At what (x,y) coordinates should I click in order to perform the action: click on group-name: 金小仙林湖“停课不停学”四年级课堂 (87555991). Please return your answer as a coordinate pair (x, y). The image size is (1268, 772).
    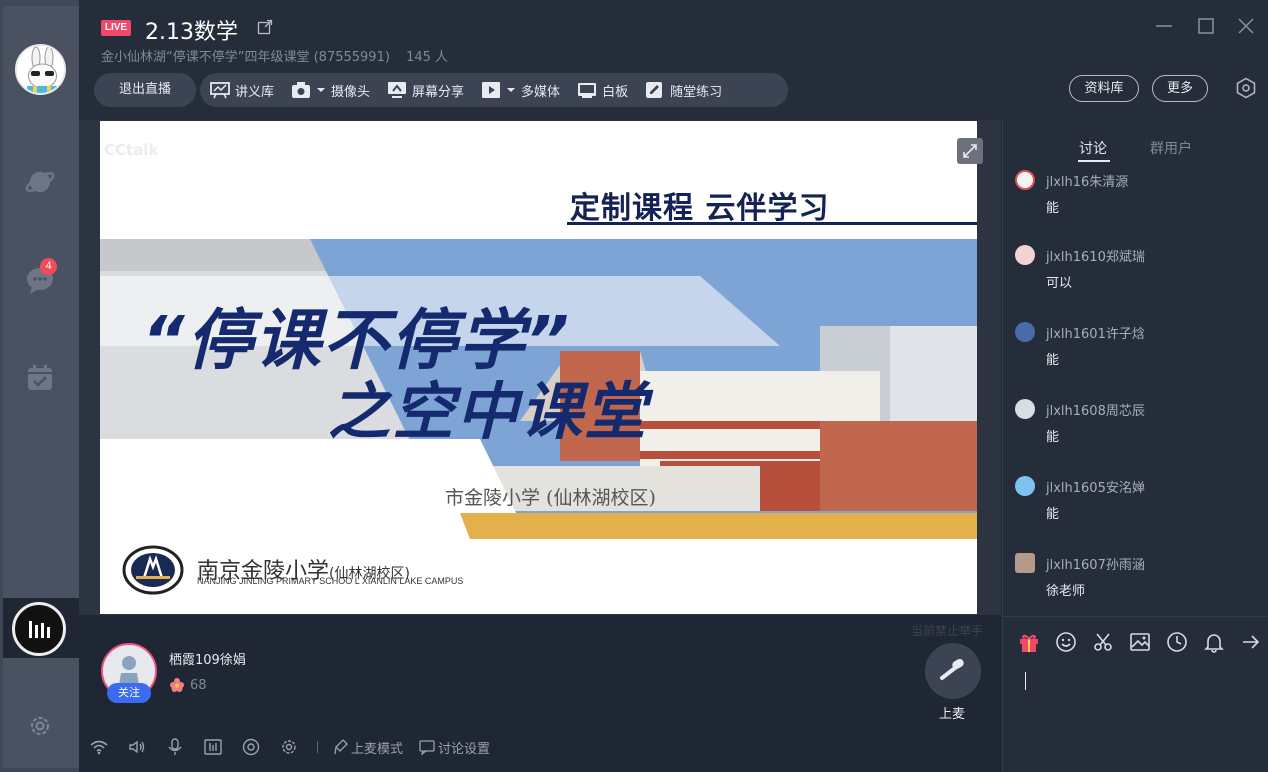
    Looking at the image, I should click on (245, 57).